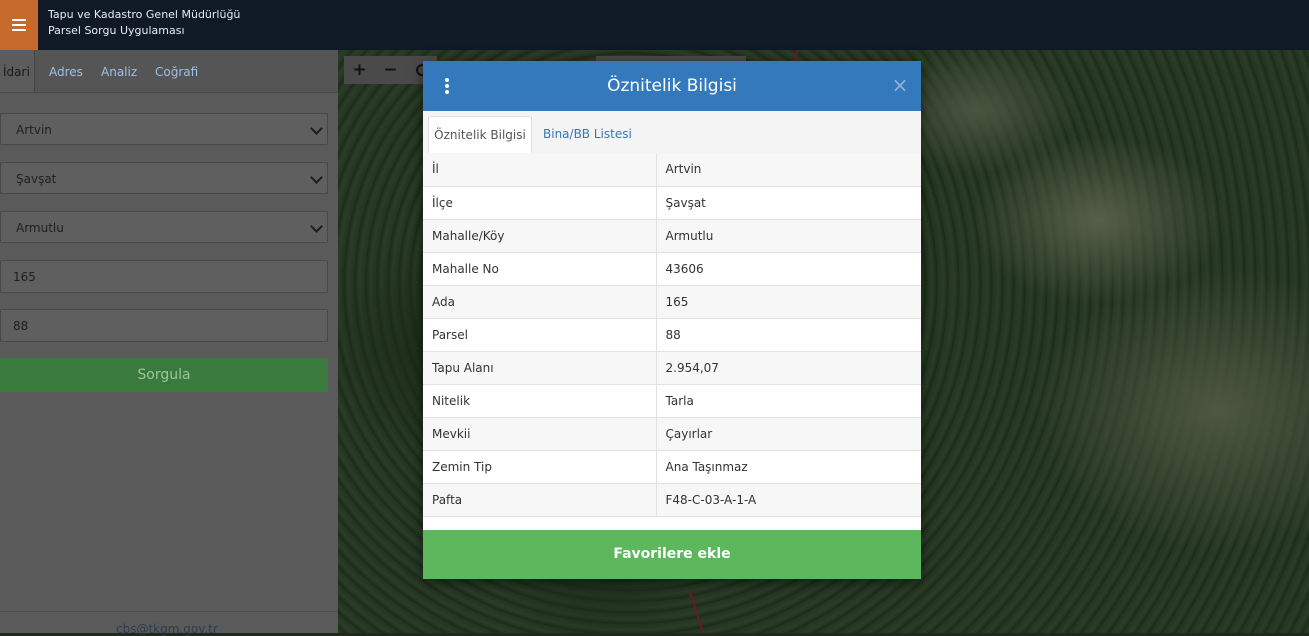 The height and width of the screenshot is (636, 1309). I want to click on table-row: Parsel 88, so click(672, 335).